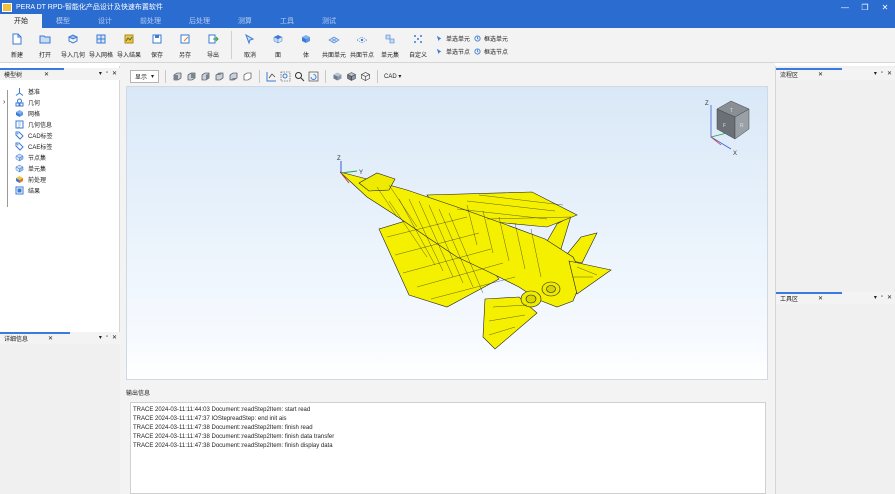 The width and height of the screenshot is (895, 494). What do you see at coordinates (44, 56) in the screenshot?
I see `open-label: 打开` at bounding box center [44, 56].